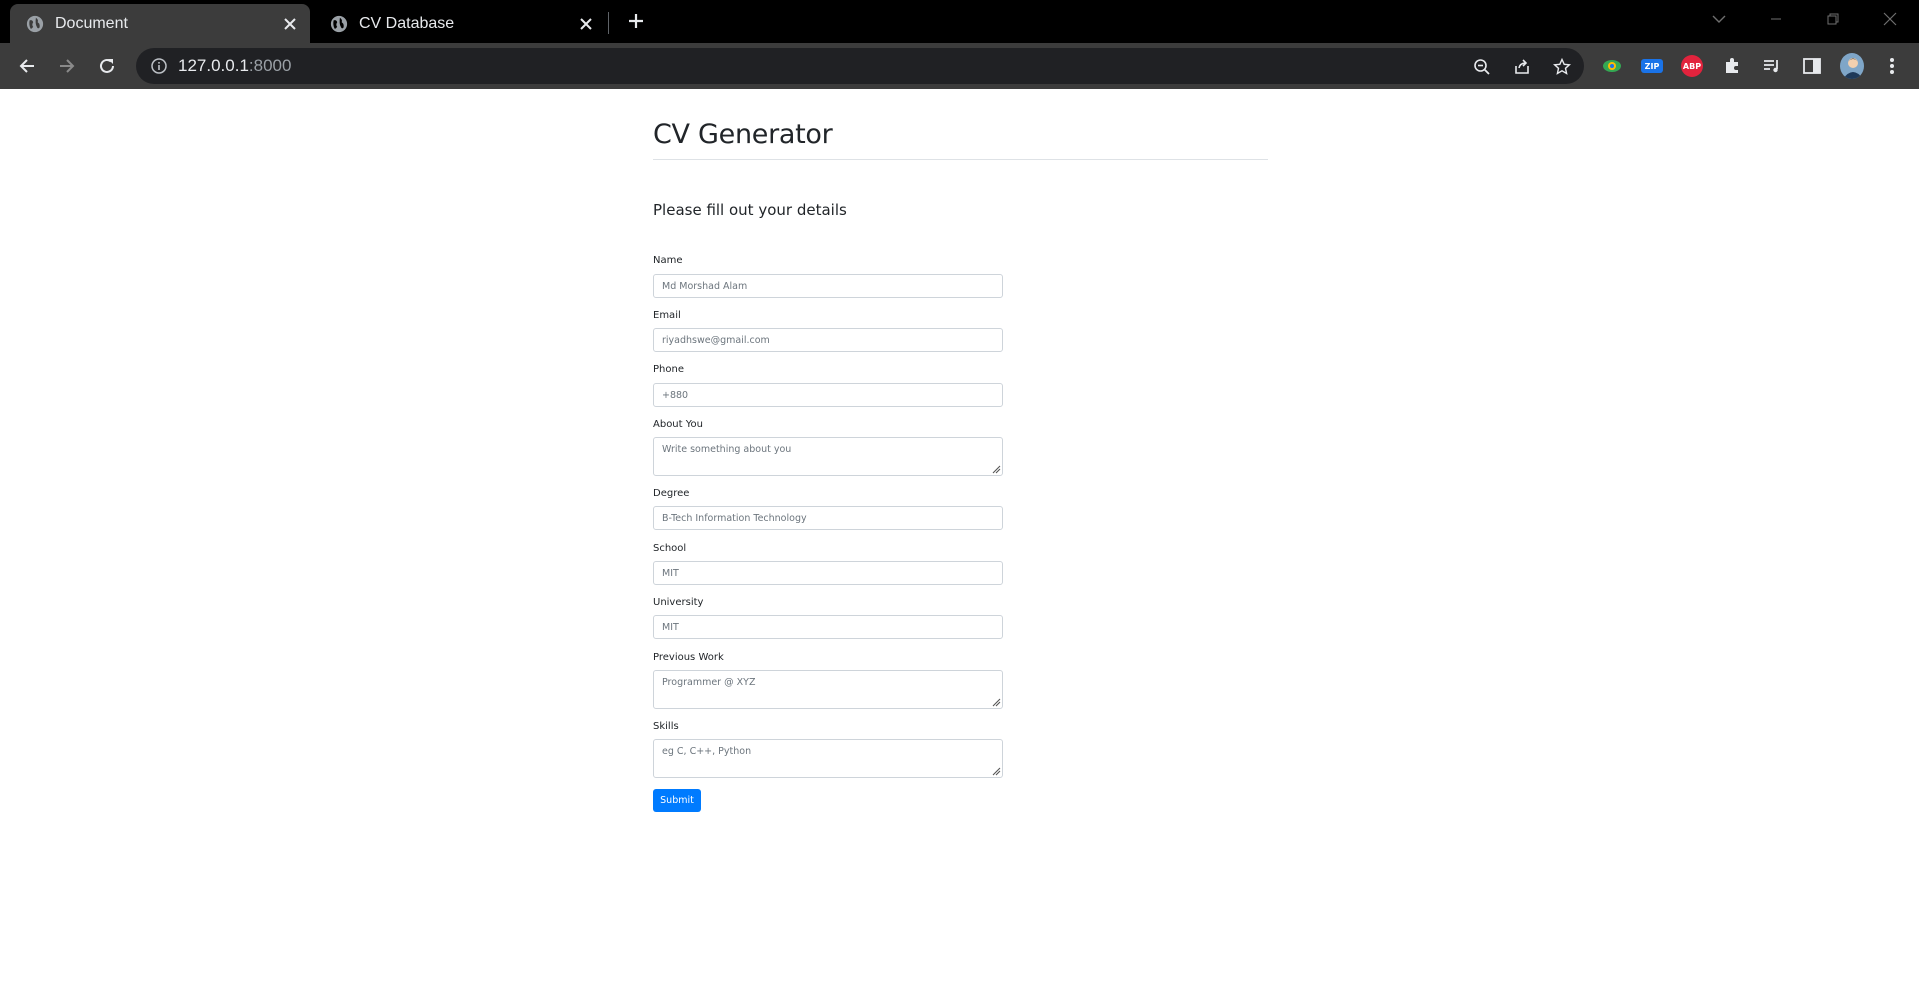 The width and height of the screenshot is (1919, 1000). I want to click on about-label: About You, so click(678, 424).